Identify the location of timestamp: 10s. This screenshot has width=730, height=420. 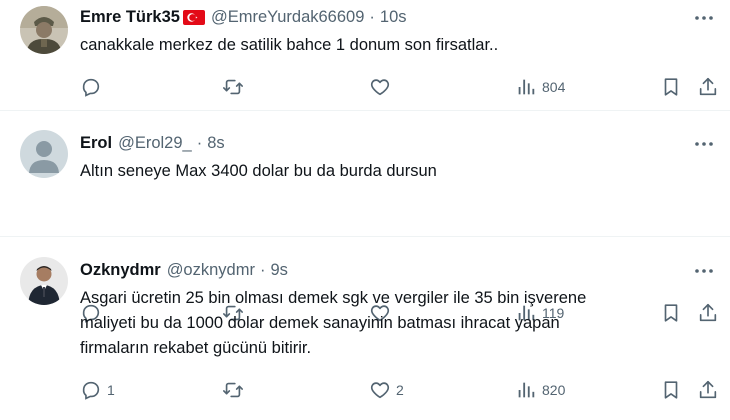
(393, 17).